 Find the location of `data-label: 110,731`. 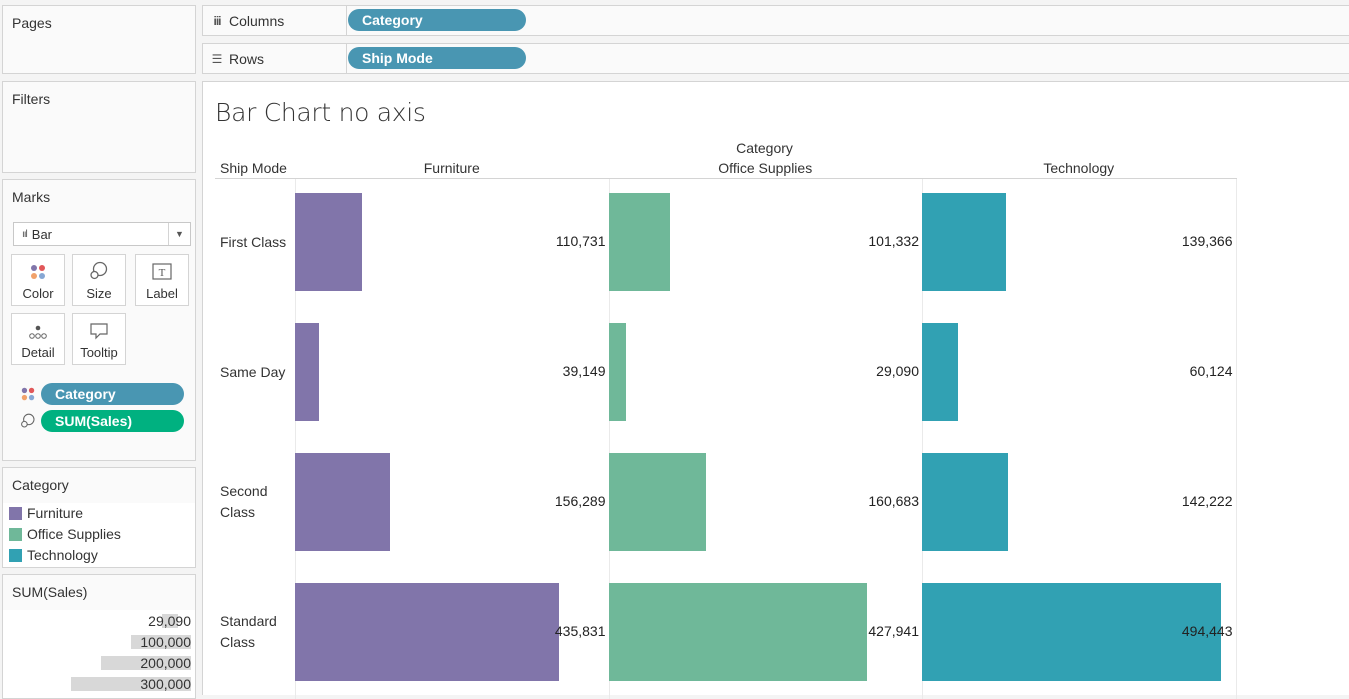

data-label: 110,731 is located at coordinates (580, 241).